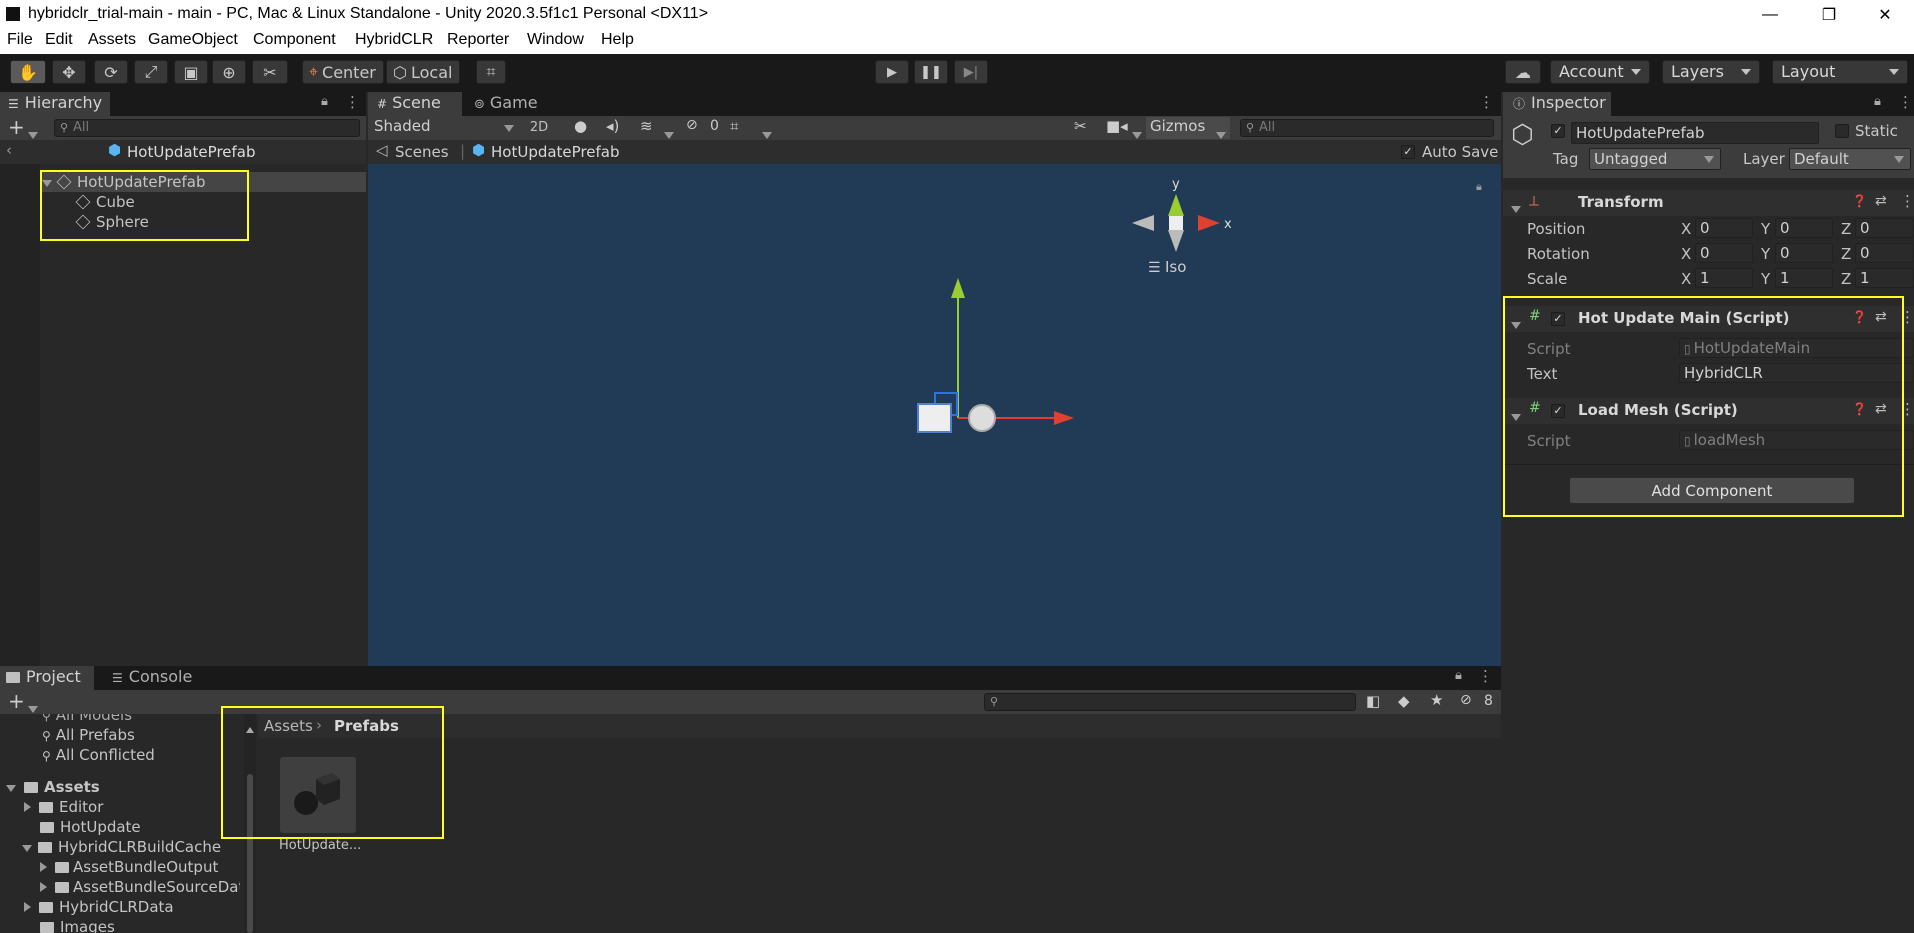  I want to click on tree-item-hotupdate: HotUpdate, so click(90, 827).